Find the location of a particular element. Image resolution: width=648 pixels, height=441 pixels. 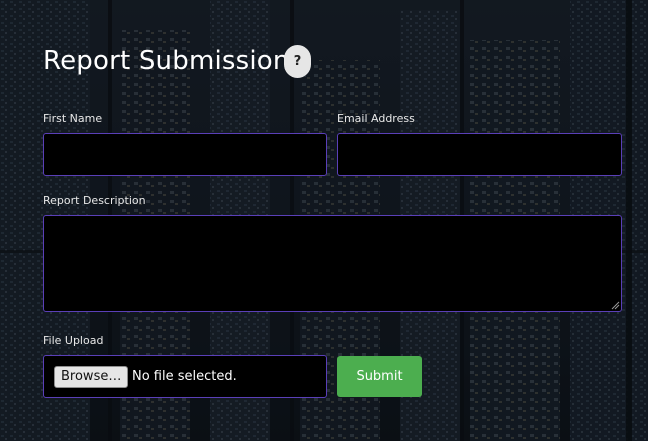

submit-button: Submit is located at coordinates (379, 376).